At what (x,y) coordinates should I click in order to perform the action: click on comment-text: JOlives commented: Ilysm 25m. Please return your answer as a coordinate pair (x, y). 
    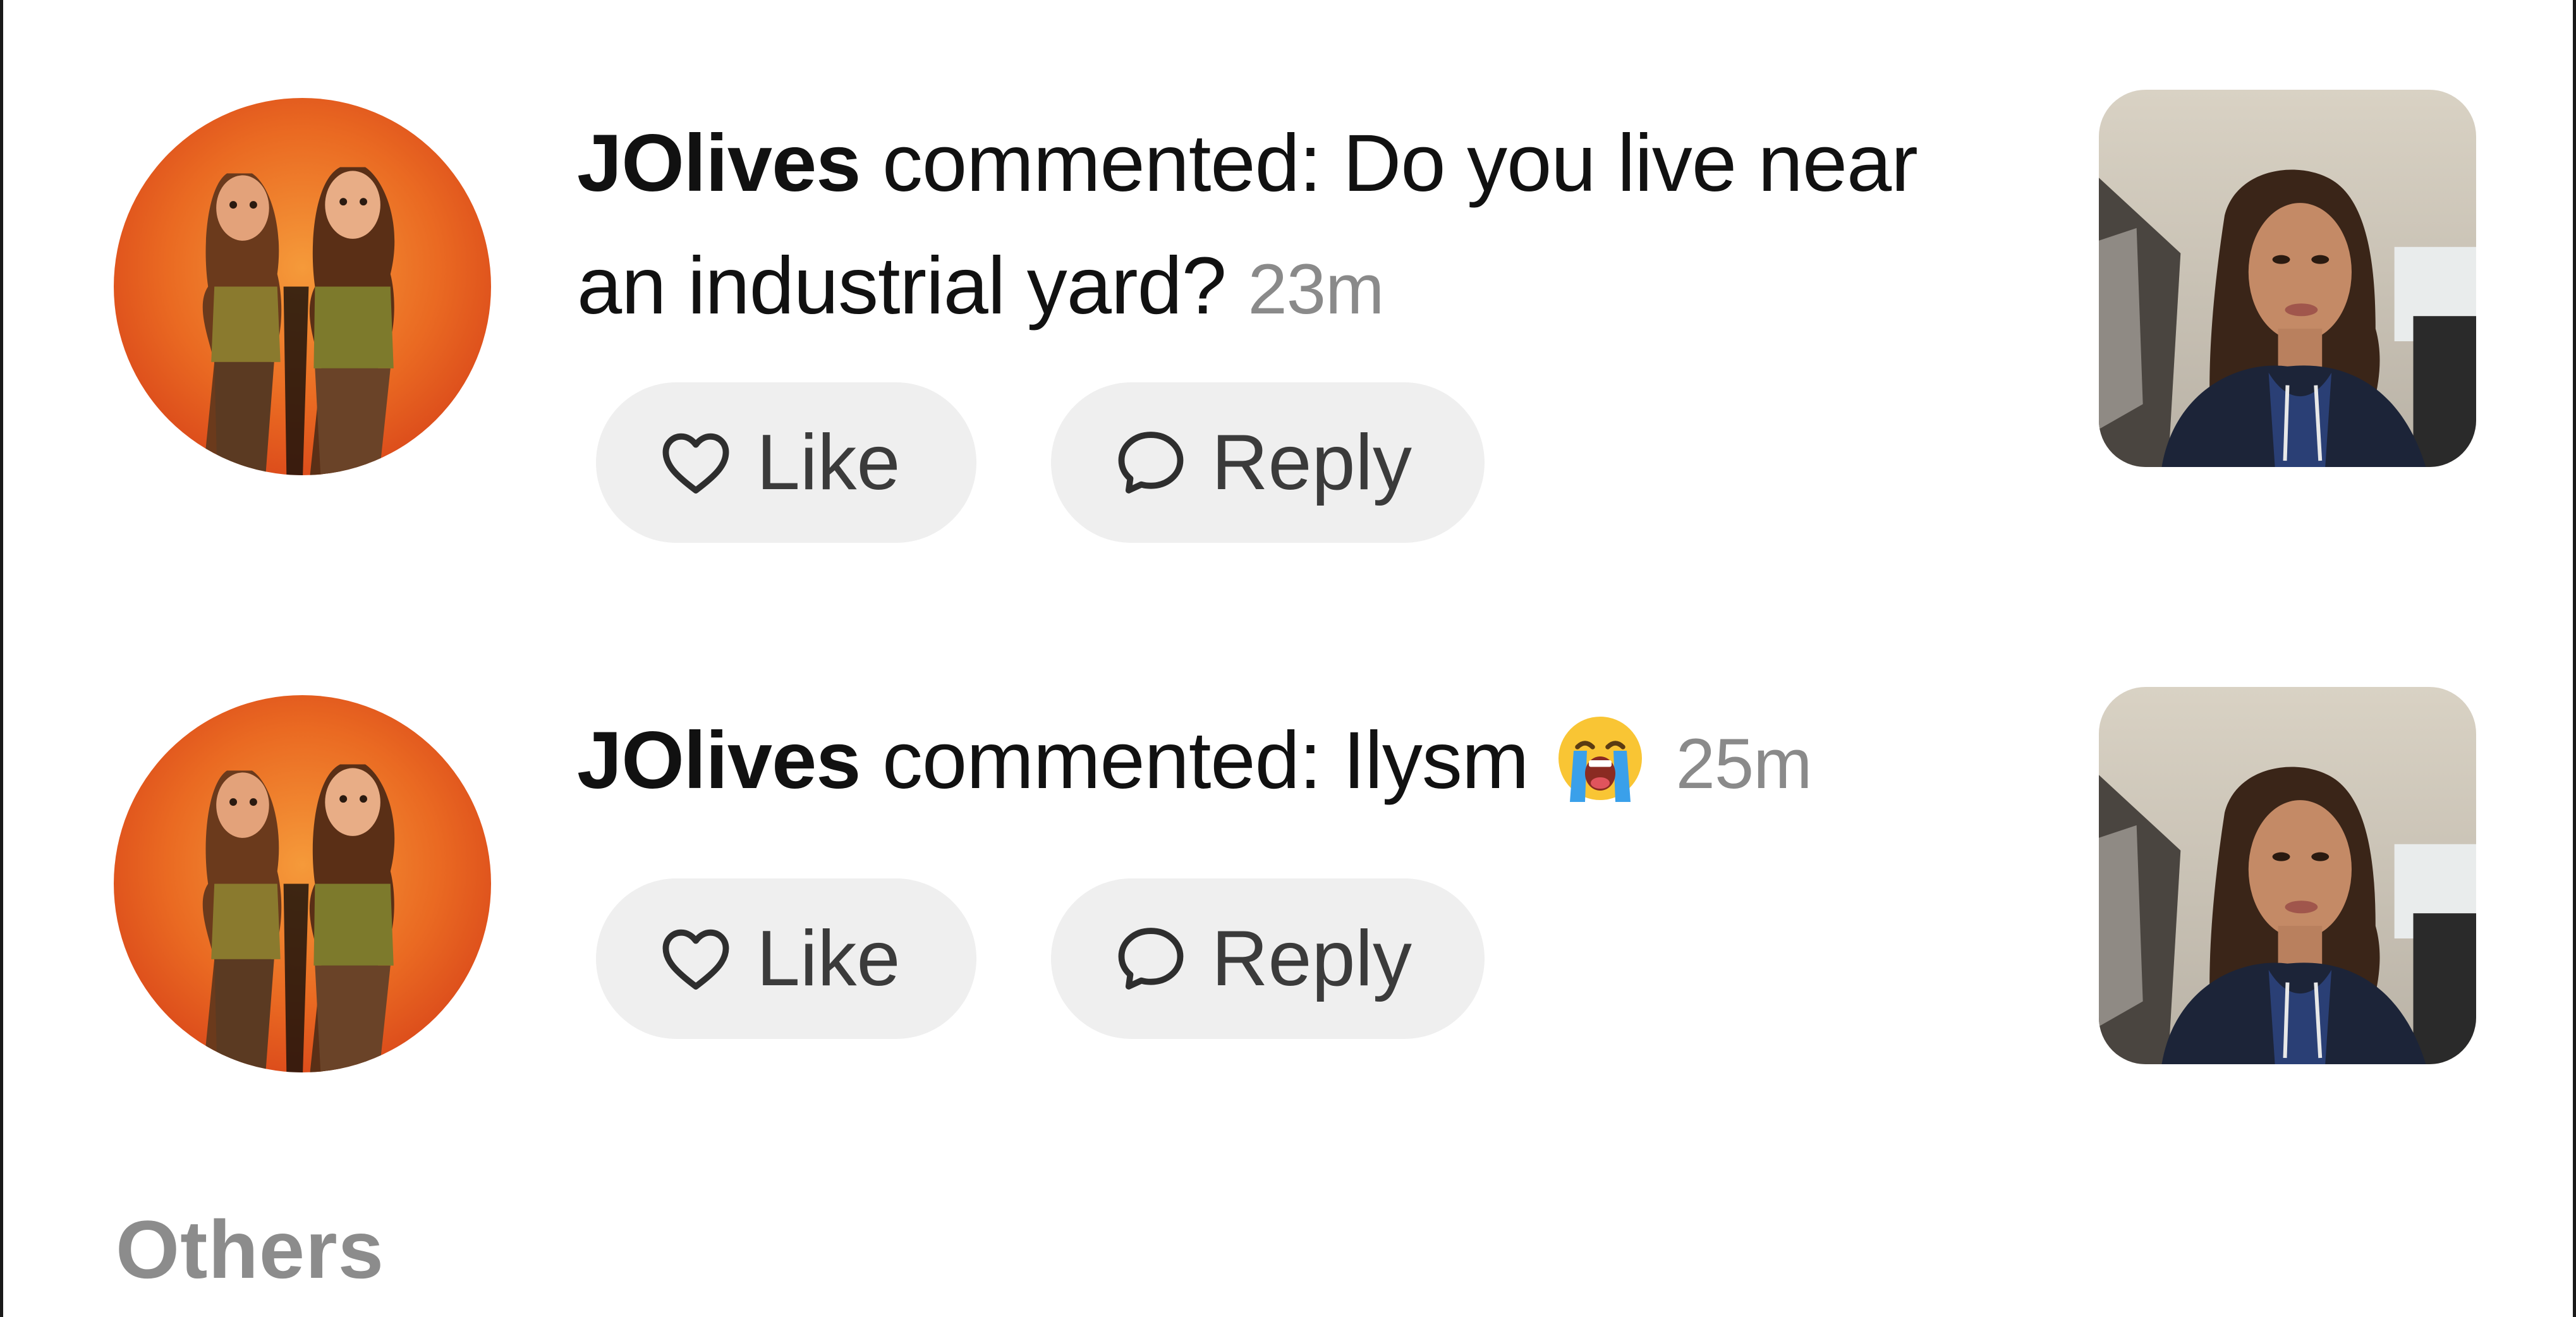
    Looking at the image, I should click on (1288, 763).